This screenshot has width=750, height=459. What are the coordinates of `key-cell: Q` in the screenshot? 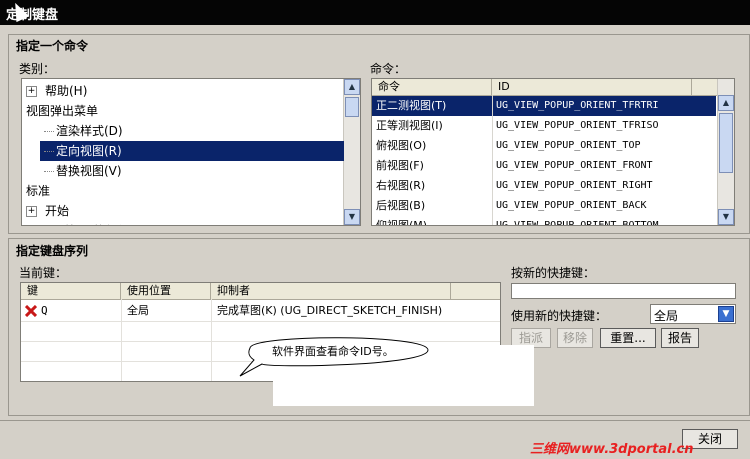 It's located at (44, 310).